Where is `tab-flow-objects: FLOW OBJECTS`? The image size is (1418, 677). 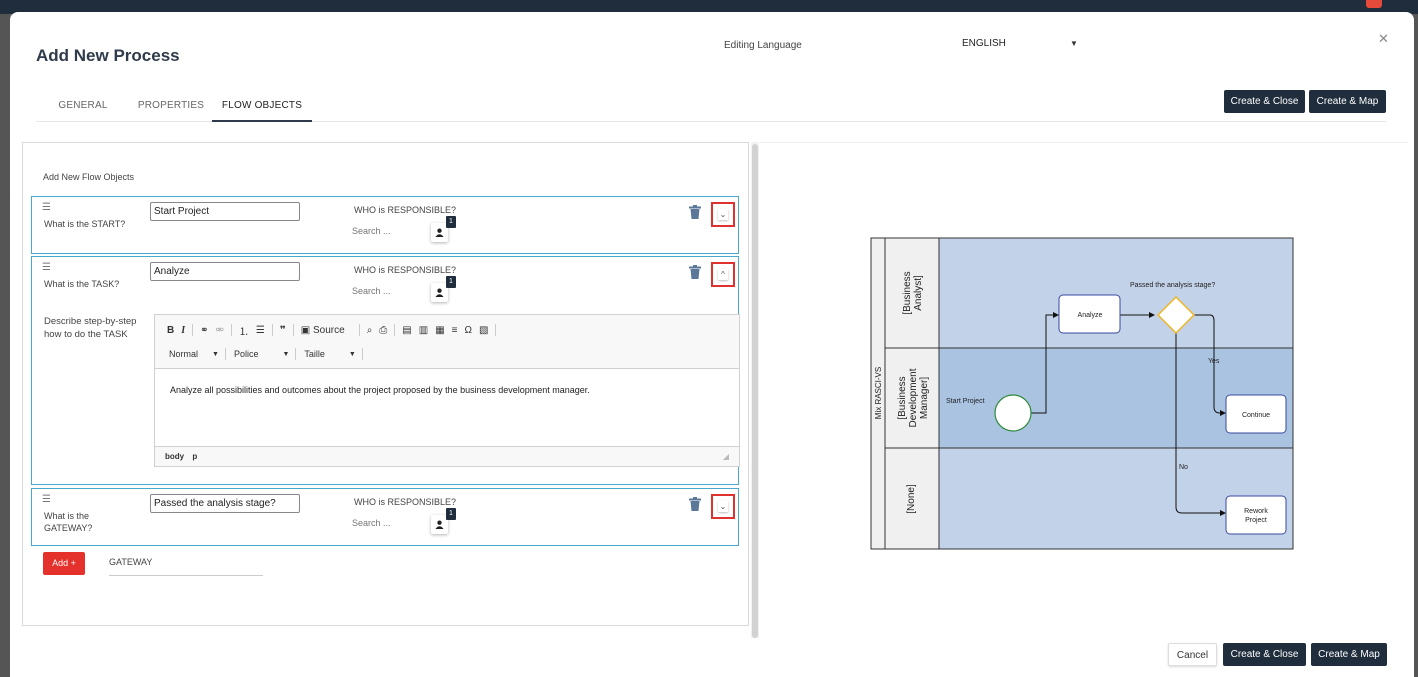
tab-flow-objects: FLOW OBJECTS is located at coordinates (262, 108).